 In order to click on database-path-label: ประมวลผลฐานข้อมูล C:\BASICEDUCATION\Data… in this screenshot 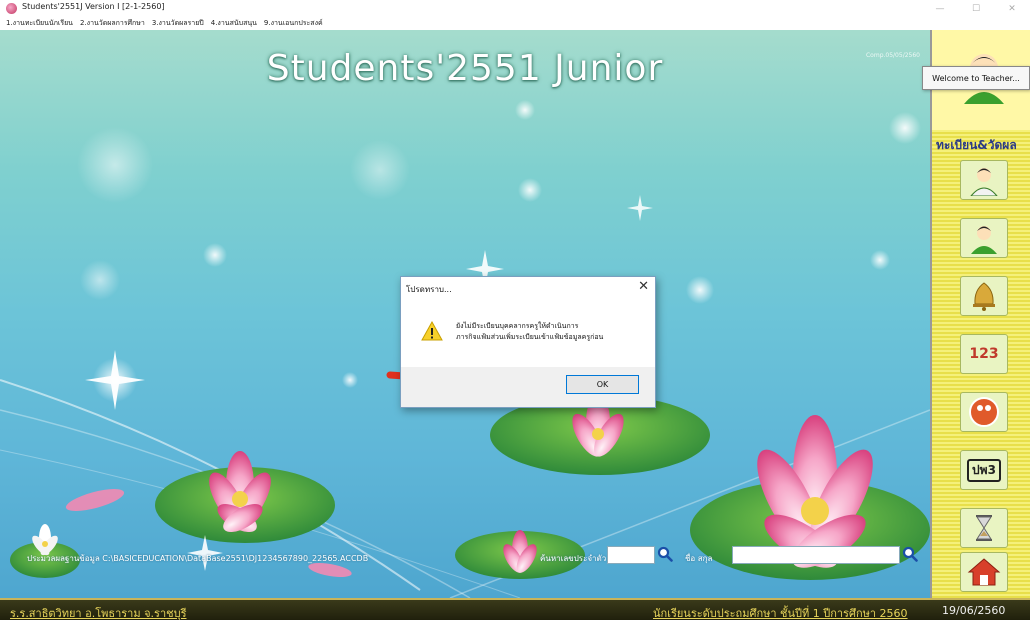, I will do `click(198, 558)`.